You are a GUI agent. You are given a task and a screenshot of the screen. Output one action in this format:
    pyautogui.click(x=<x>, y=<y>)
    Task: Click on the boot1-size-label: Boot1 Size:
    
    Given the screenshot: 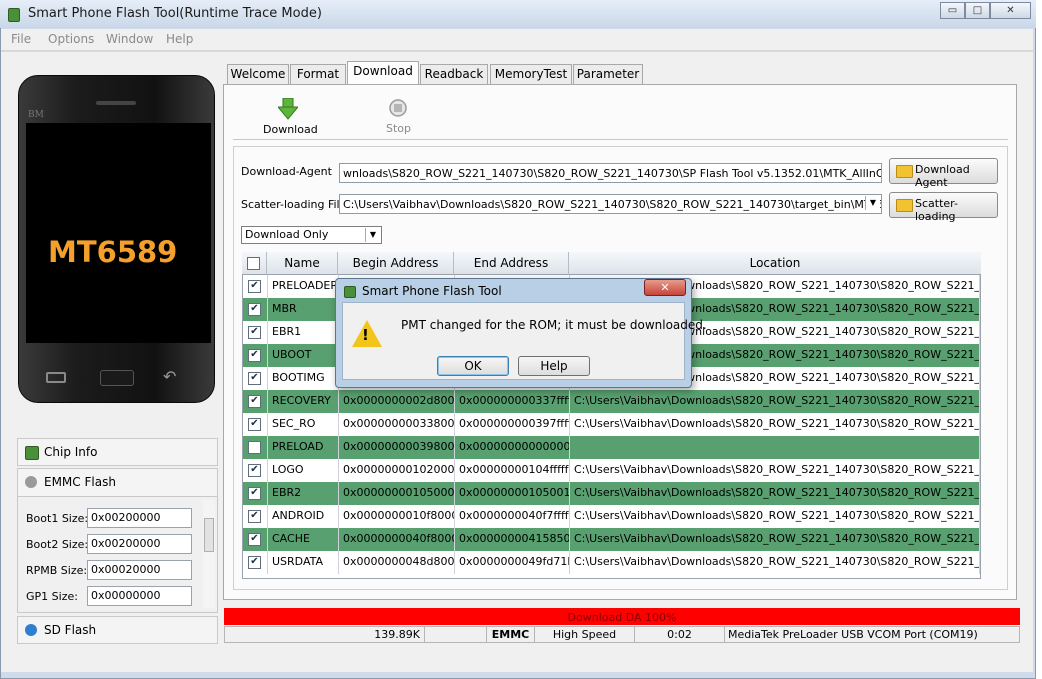 What is the action you would take?
    pyautogui.click(x=57, y=518)
    